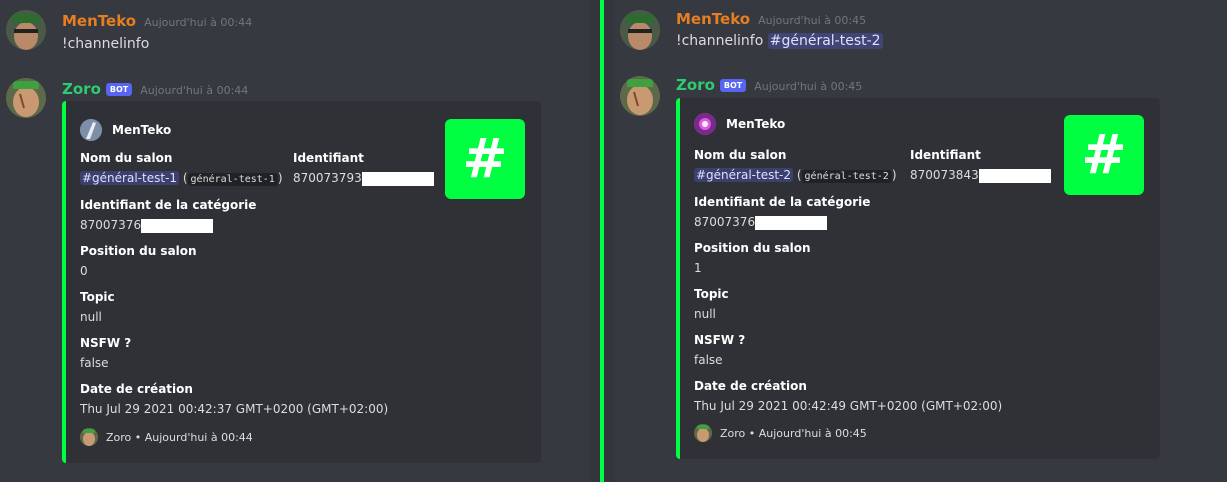  I want to click on field-value-position: 1, so click(698, 268).